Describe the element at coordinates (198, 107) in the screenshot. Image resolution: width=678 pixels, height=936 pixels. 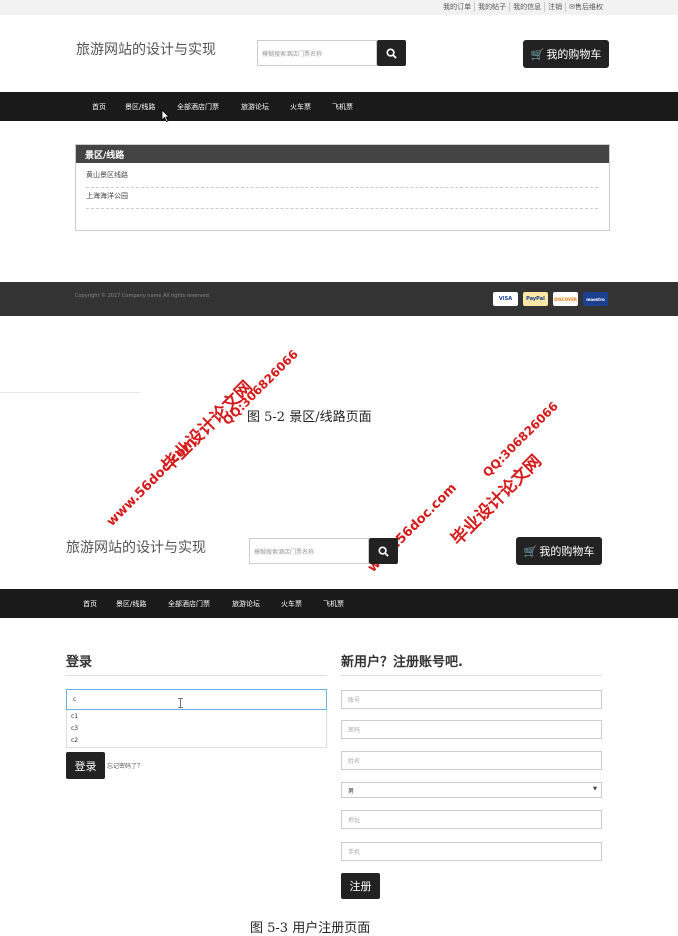
I see `nav-hotel-tickets: 全部酒店门票` at that location.